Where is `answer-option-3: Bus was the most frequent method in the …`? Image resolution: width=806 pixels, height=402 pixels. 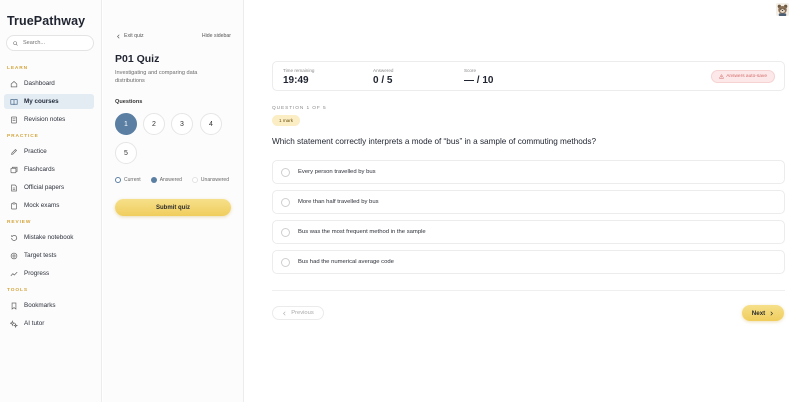 answer-option-3: Bus was the most frequent method in the … is located at coordinates (528, 232).